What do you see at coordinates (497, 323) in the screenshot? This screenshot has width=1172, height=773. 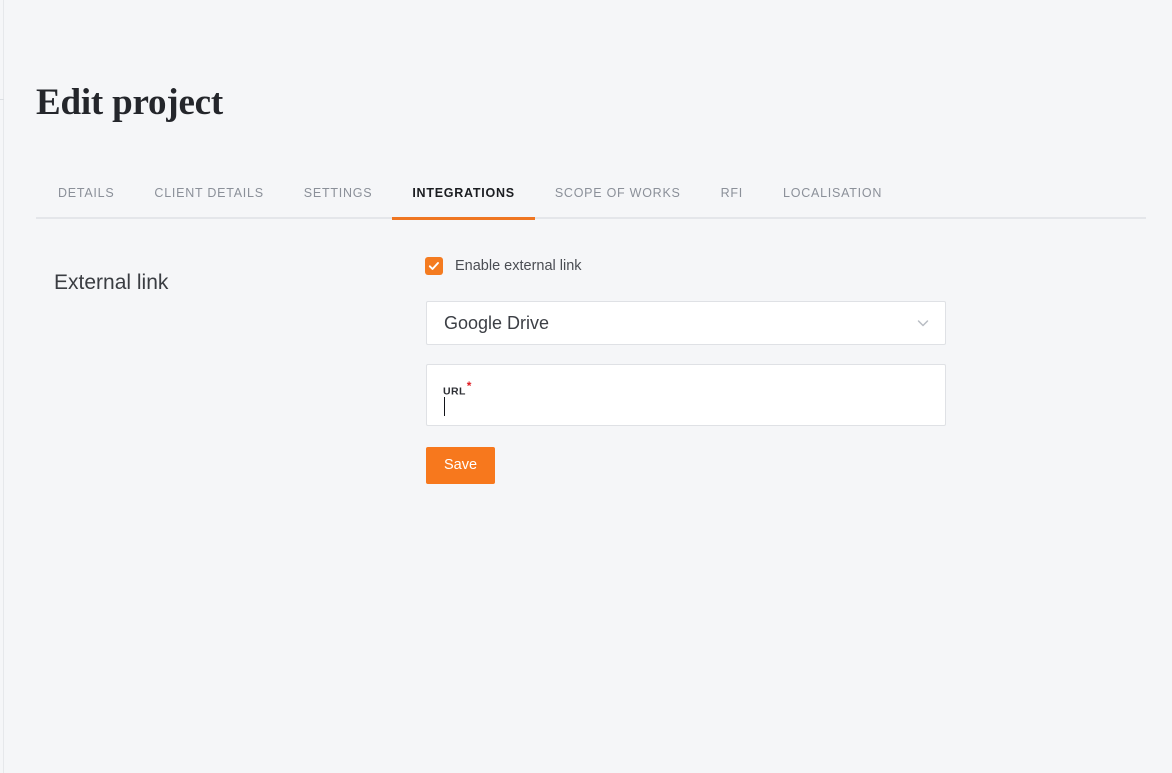 I see `provider-select-value: Google Drive` at bounding box center [497, 323].